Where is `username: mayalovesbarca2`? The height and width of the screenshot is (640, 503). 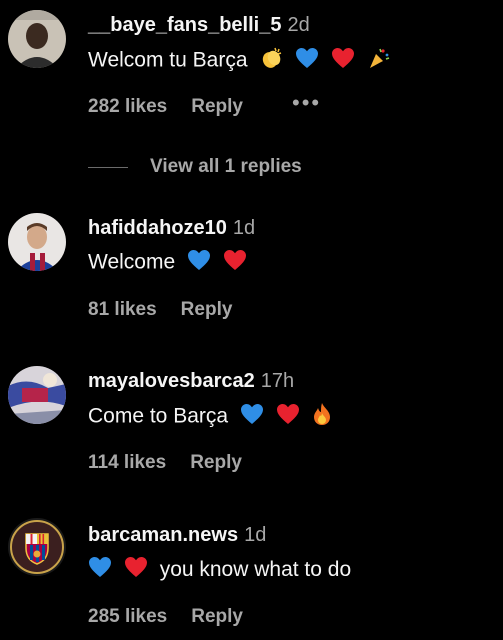
username: mayalovesbarca2 is located at coordinates (171, 381).